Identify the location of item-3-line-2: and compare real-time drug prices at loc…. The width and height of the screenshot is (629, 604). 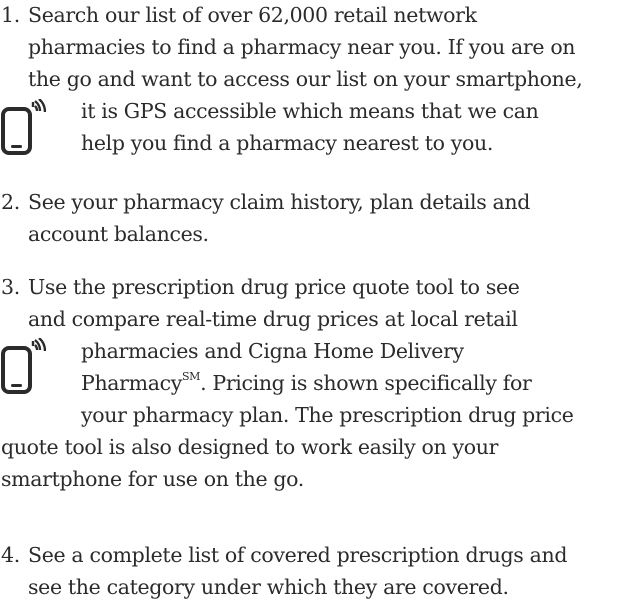
(273, 319).